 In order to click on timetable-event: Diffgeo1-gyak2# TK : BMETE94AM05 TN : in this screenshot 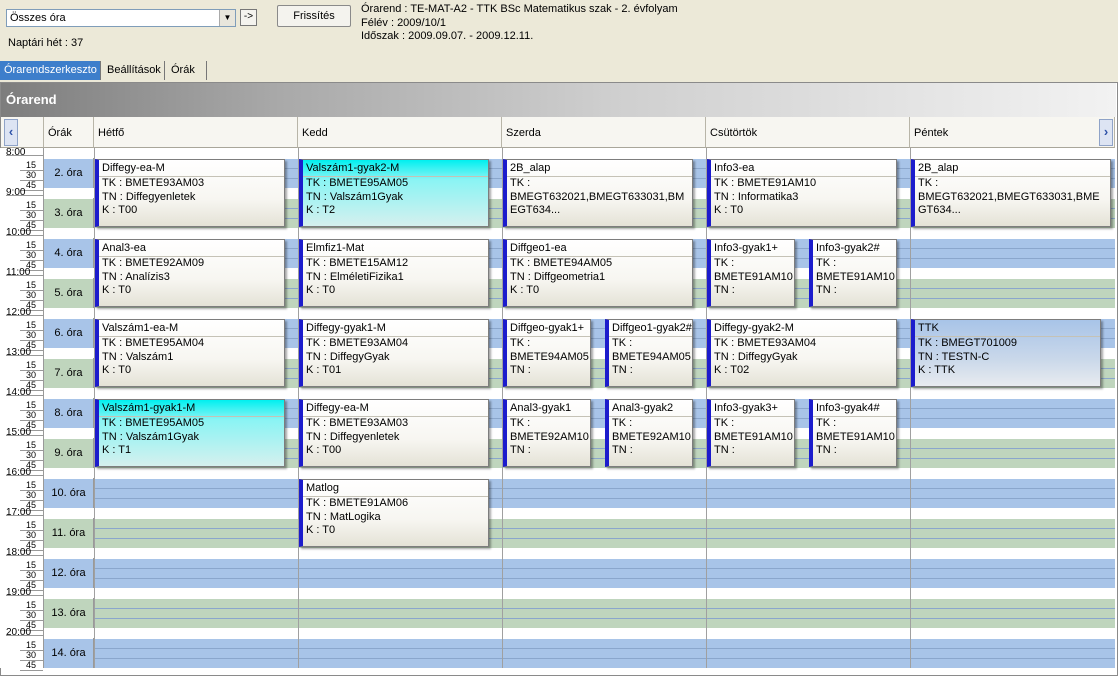, I will do `click(649, 353)`.